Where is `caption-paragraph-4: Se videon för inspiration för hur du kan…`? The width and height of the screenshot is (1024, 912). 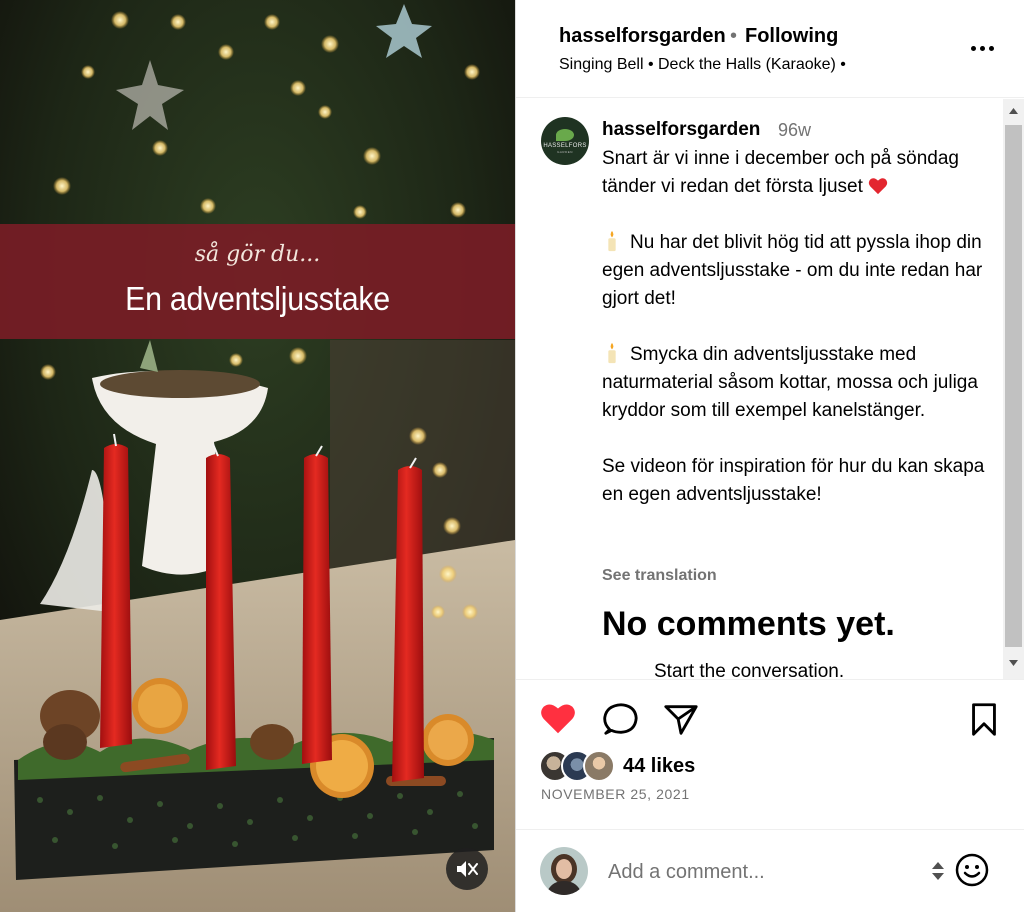 caption-paragraph-4: Se videon för inspiration för hur du kan… is located at coordinates (793, 480).